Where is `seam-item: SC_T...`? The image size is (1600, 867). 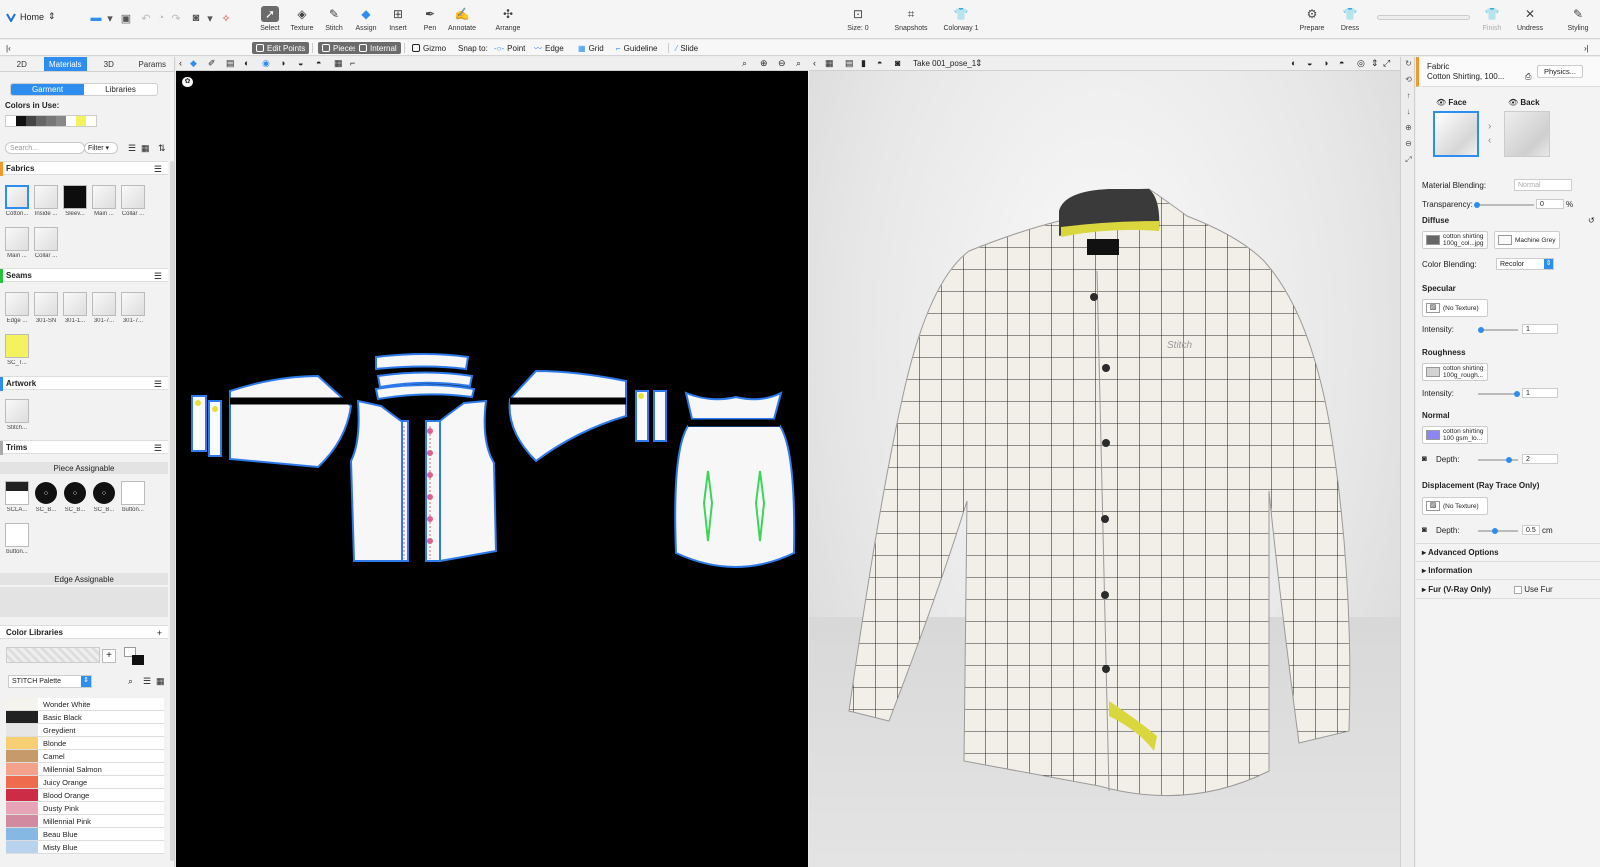 seam-item: SC_T... is located at coordinates (17, 351).